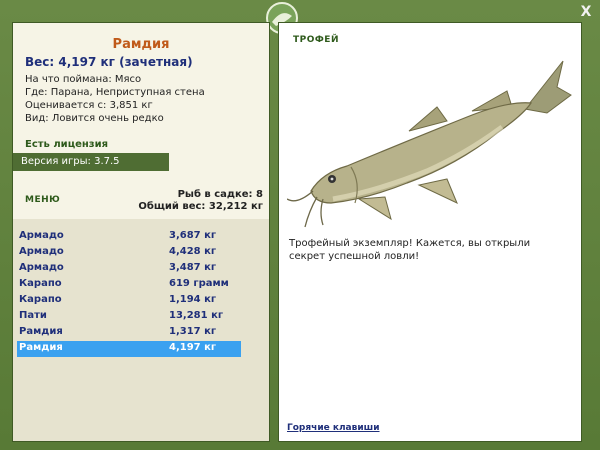 This screenshot has width=600, height=450. Describe the element at coordinates (193, 299) in the screenshot. I see `catch-weight: 1,194 кг` at that location.